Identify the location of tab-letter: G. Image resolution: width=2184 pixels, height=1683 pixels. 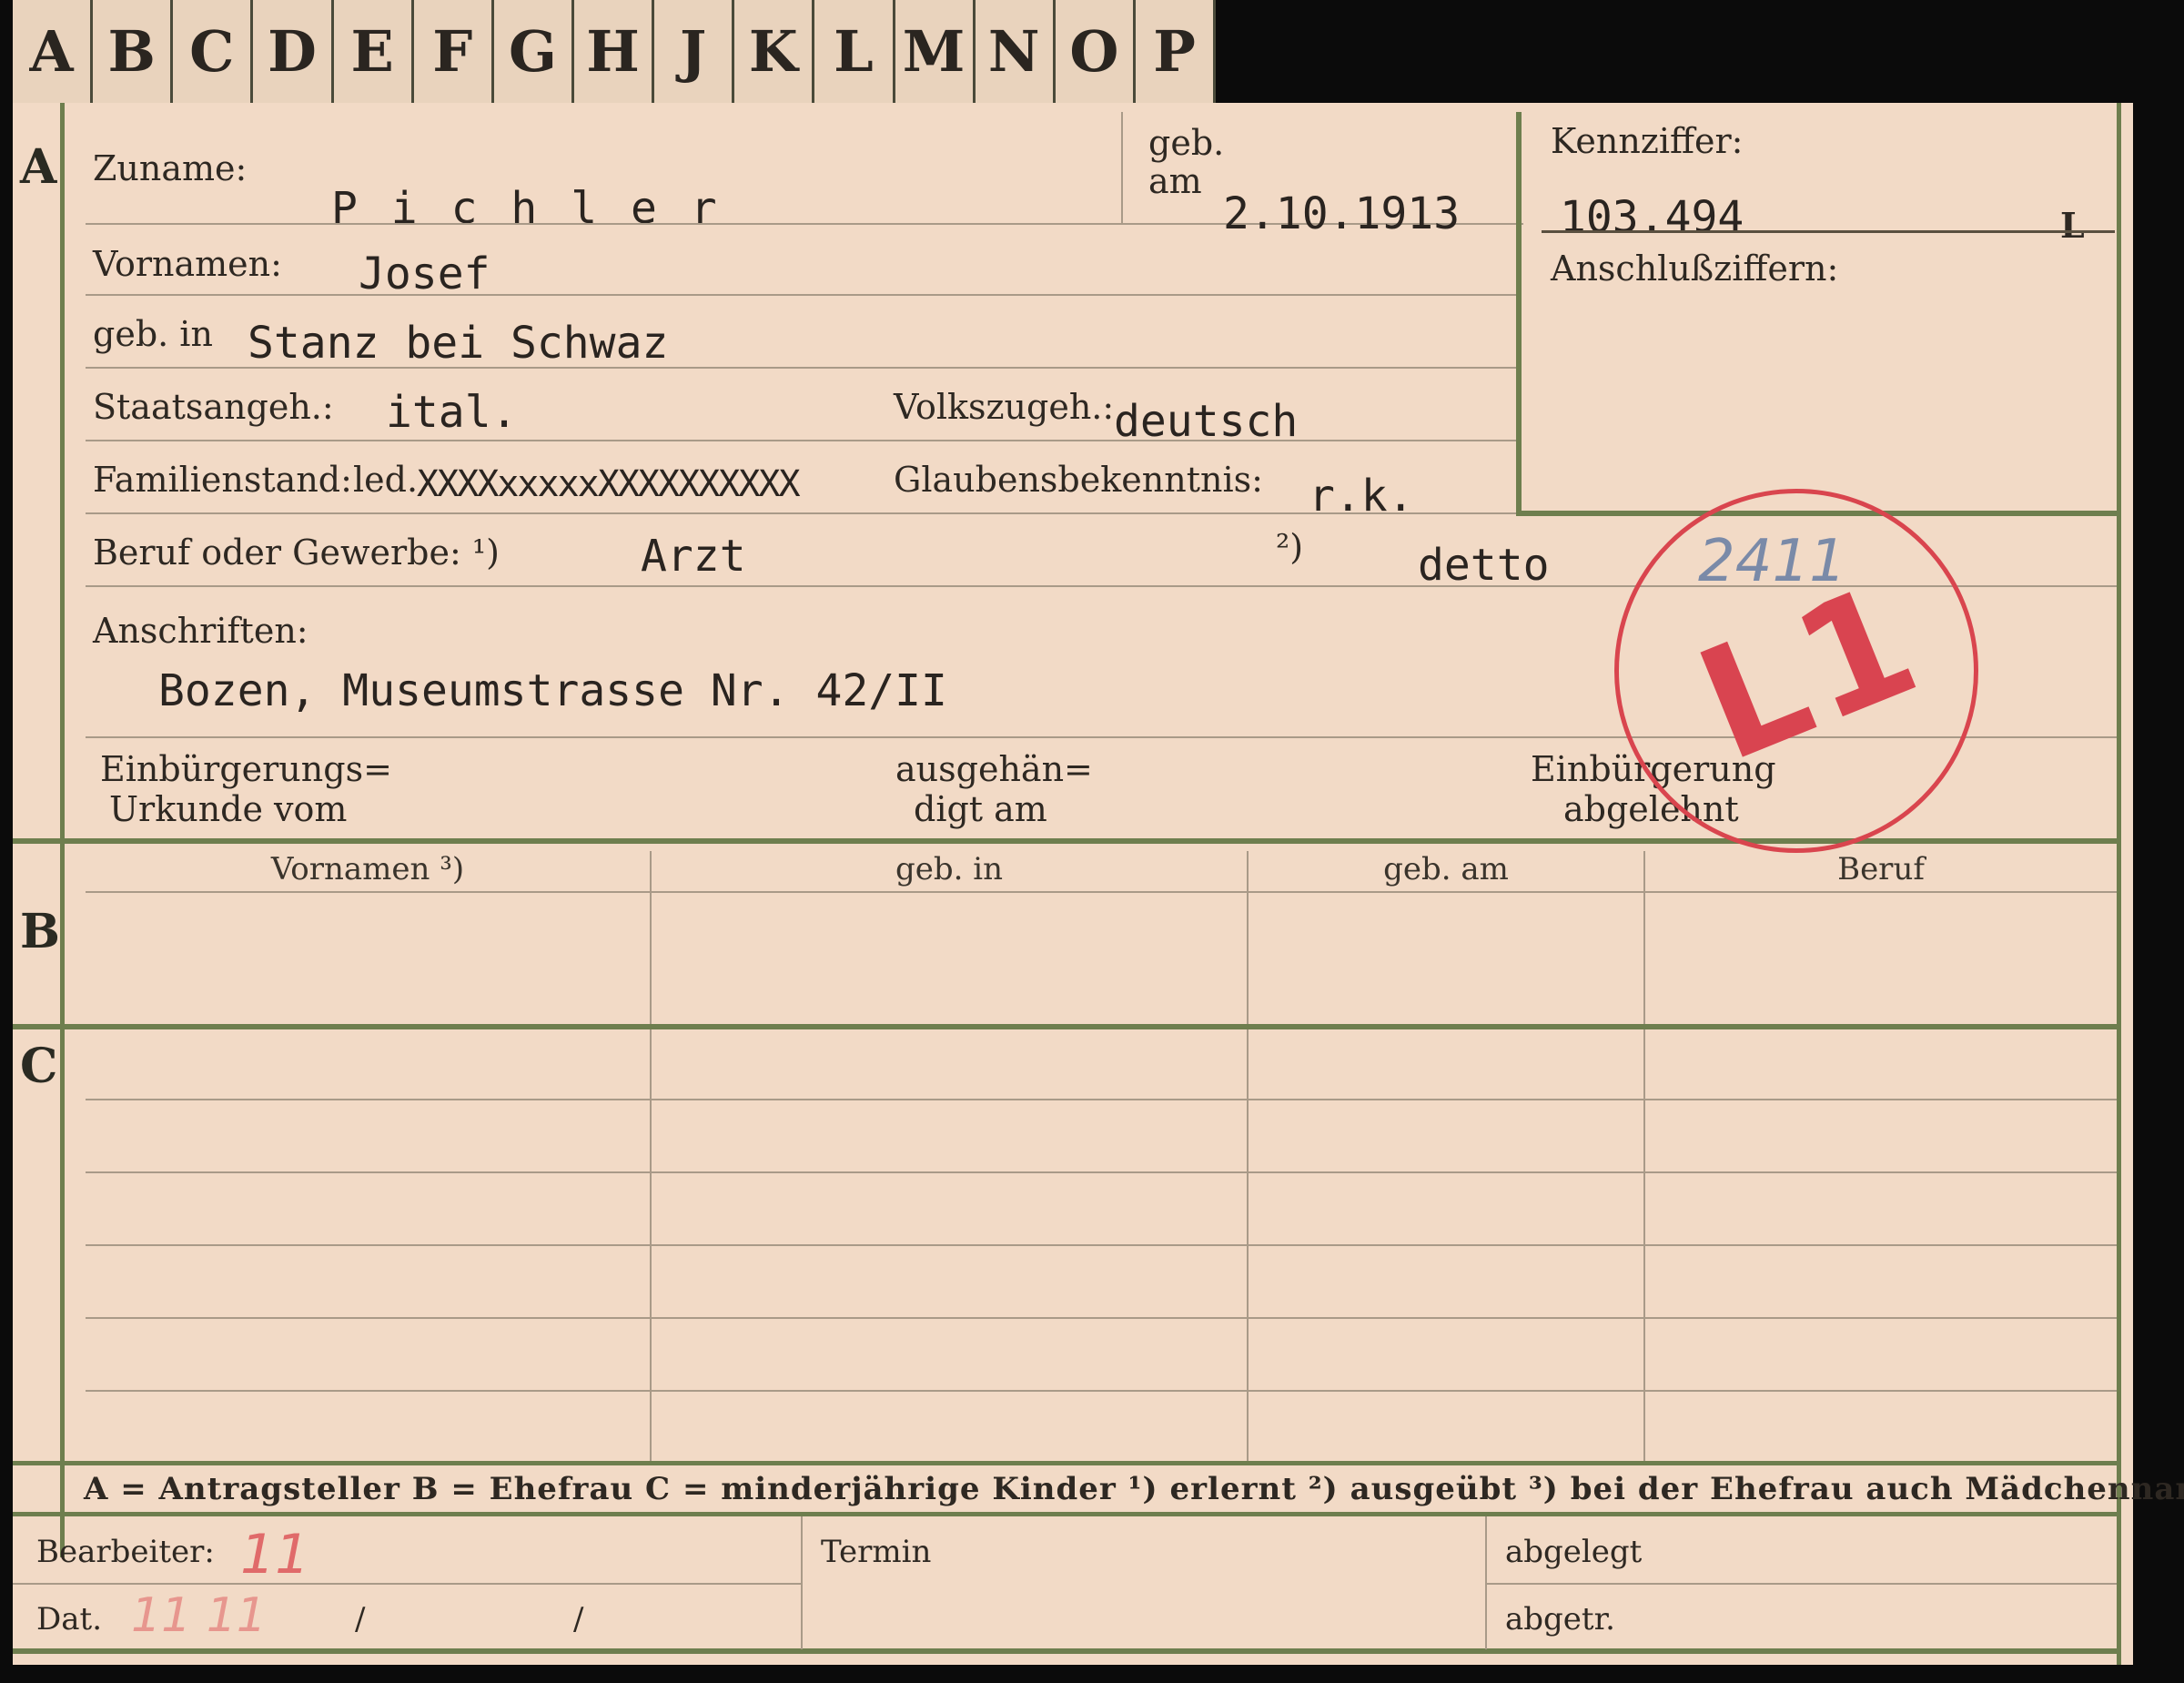
(534, 51).